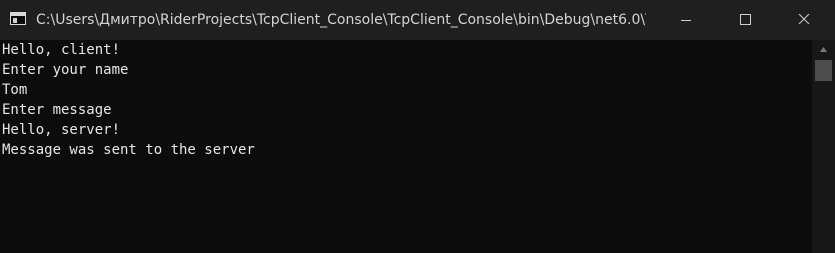 The image size is (835, 253). I want to click on maximize-icon, so click(745, 19).